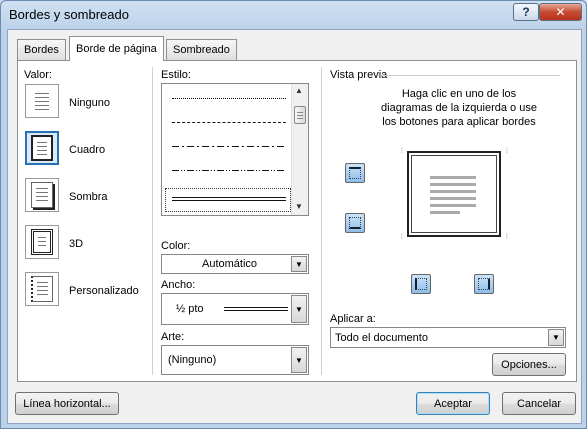 The image size is (587, 429). What do you see at coordinates (38, 75) in the screenshot?
I see `valor-label: Valor:` at bounding box center [38, 75].